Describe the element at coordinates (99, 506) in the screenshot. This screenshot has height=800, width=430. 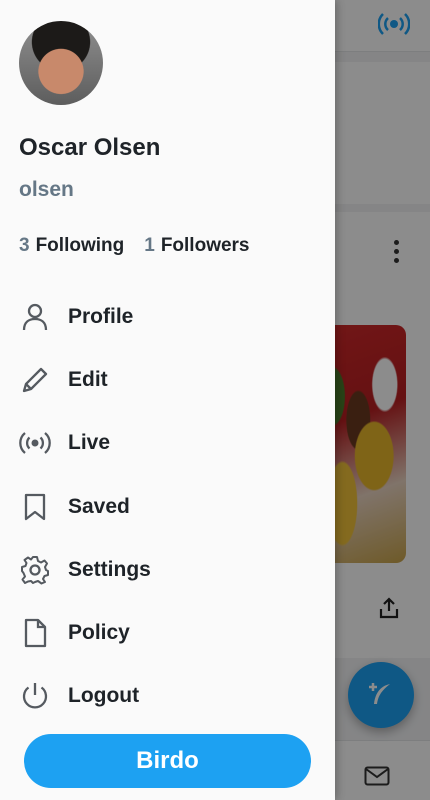
I see `menu-item-label: Saved` at that location.